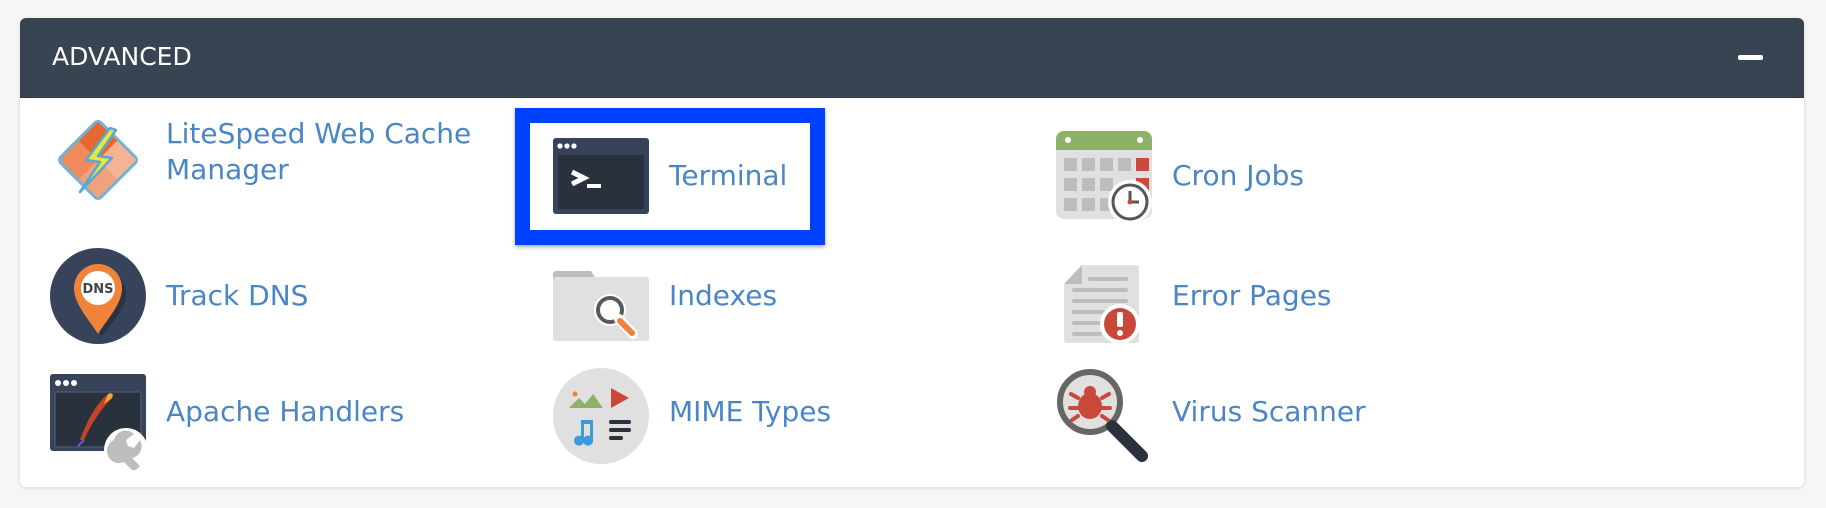 This screenshot has width=1826, height=508. I want to click on item-track-dns: DNS Track DNS, so click(250, 296).